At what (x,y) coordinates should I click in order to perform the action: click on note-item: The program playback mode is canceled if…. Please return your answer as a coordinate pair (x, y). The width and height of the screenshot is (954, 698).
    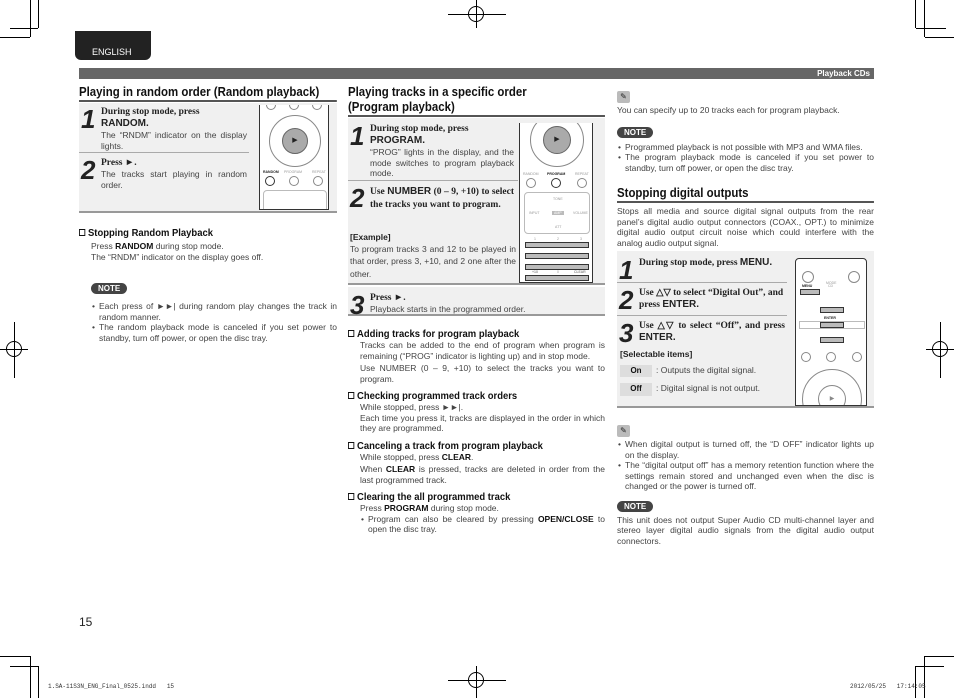
    Looking at the image, I should click on (745, 162).